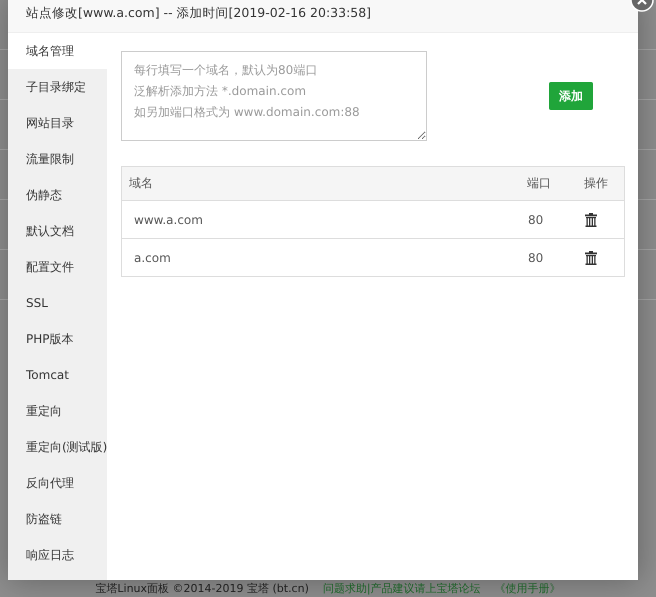 The height and width of the screenshot is (597, 656). What do you see at coordinates (226, 70) in the screenshot?
I see `placeholder-text: 每行填写一个域名，默认为80端口` at bounding box center [226, 70].